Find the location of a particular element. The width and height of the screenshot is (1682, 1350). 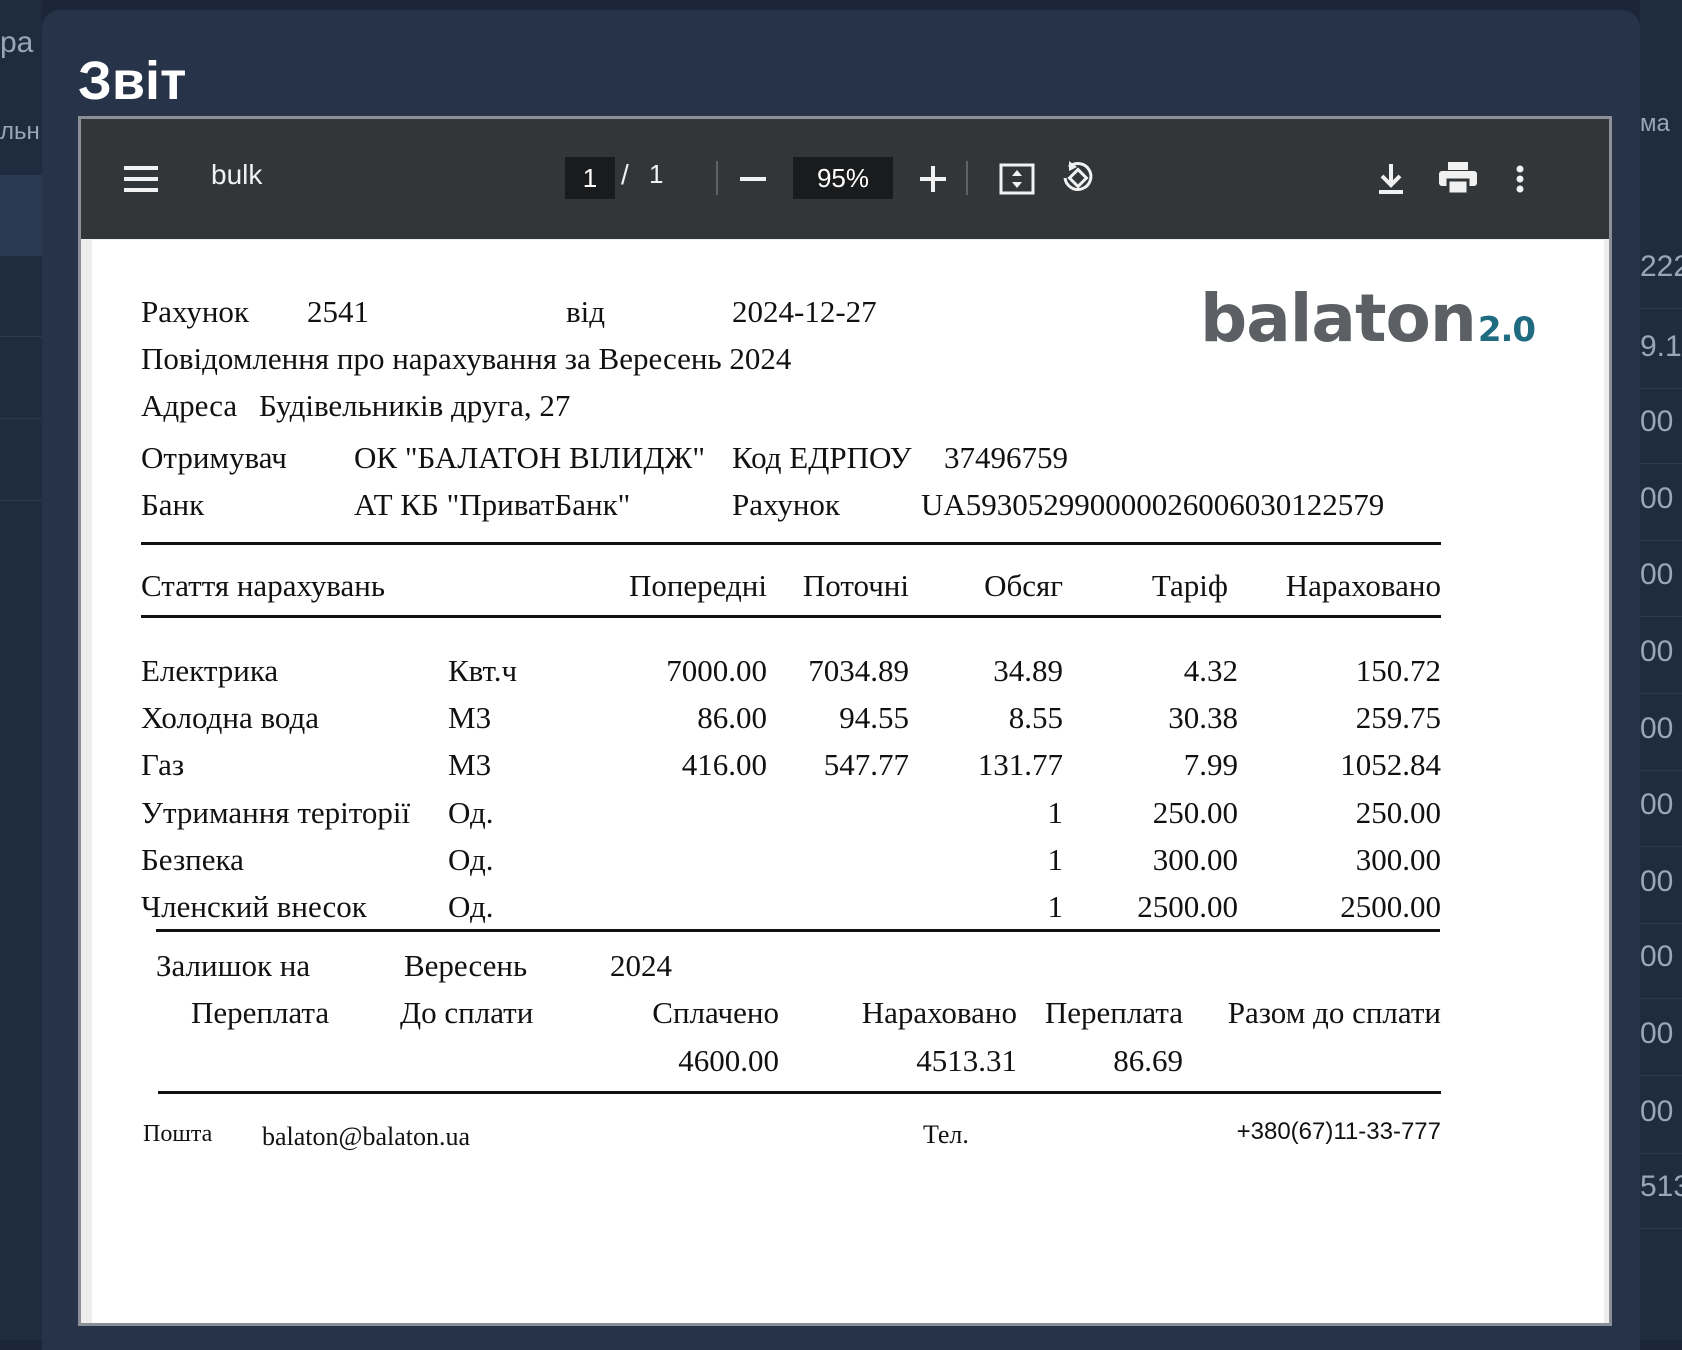

row-tariff: 7.99 is located at coordinates (1210, 764).